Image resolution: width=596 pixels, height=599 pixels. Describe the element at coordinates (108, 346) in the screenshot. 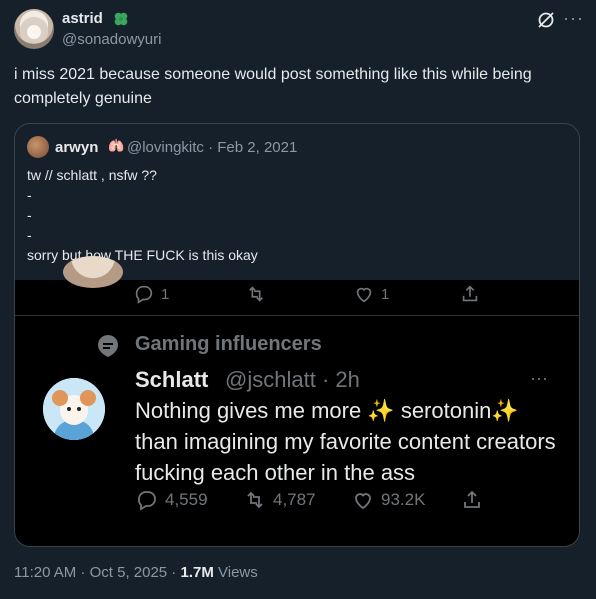

I see `topic-icon` at that location.